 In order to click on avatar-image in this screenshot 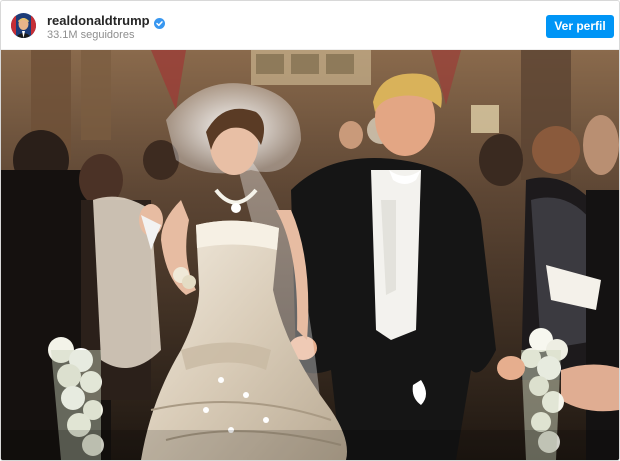, I will do `click(23, 25)`.